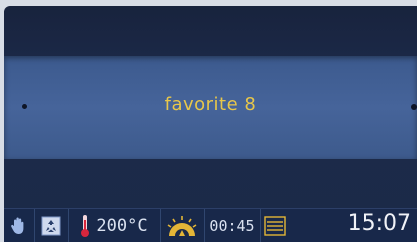 This screenshot has height=242, width=417. I want to click on timer-button: 00:45, so click(232, 225).